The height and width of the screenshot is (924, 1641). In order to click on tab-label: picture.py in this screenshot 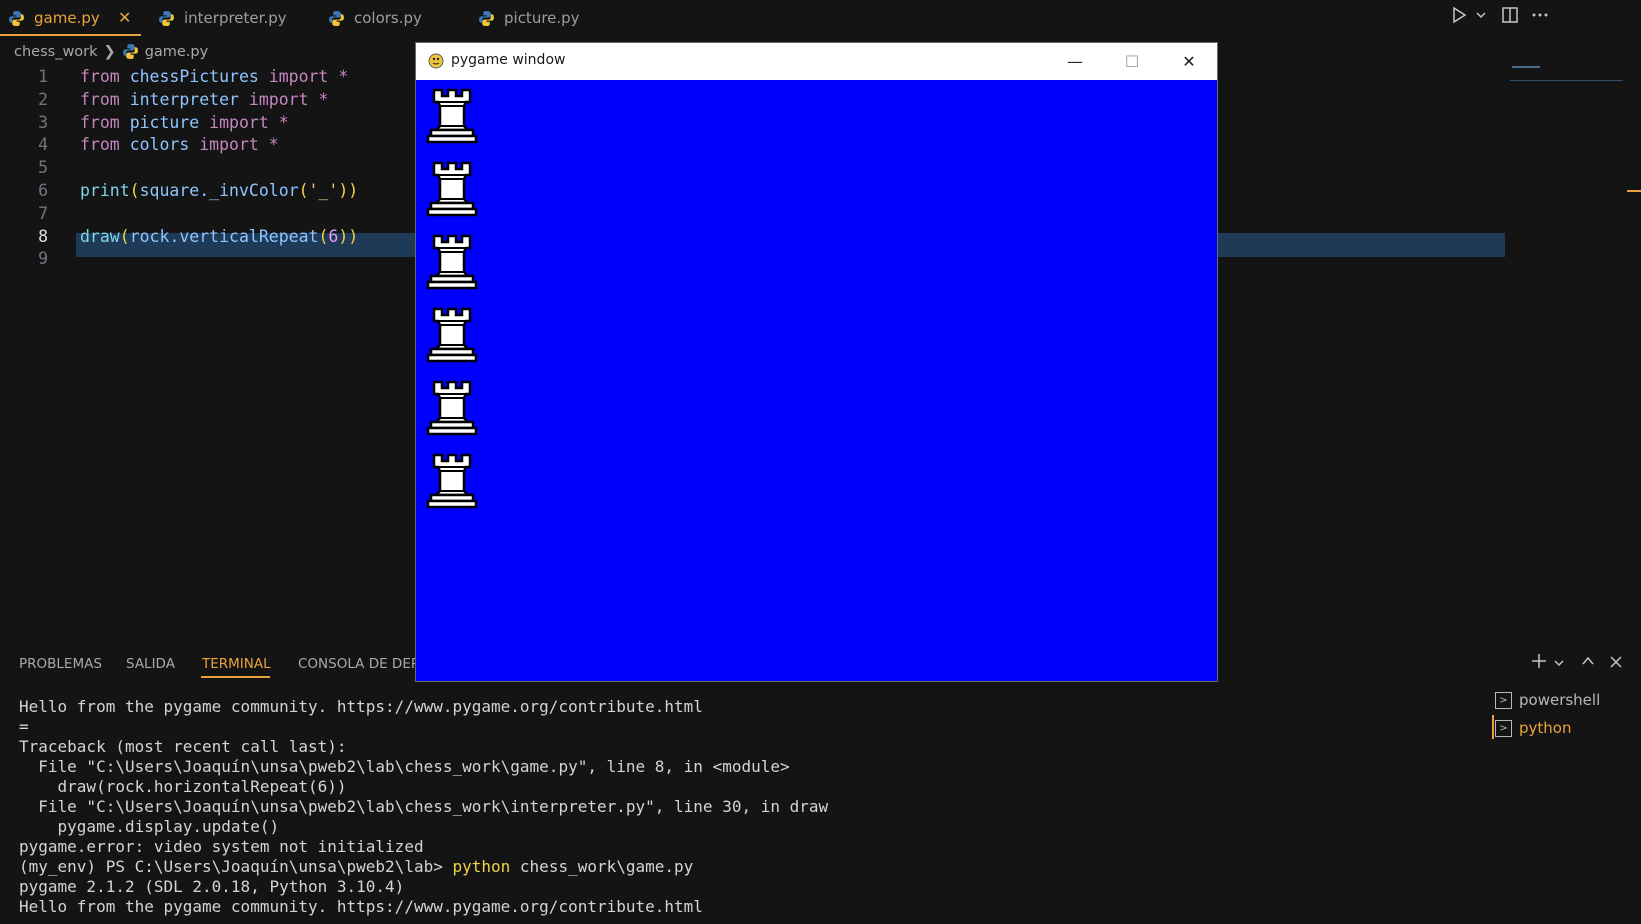, I will do `click(542, 18)`.